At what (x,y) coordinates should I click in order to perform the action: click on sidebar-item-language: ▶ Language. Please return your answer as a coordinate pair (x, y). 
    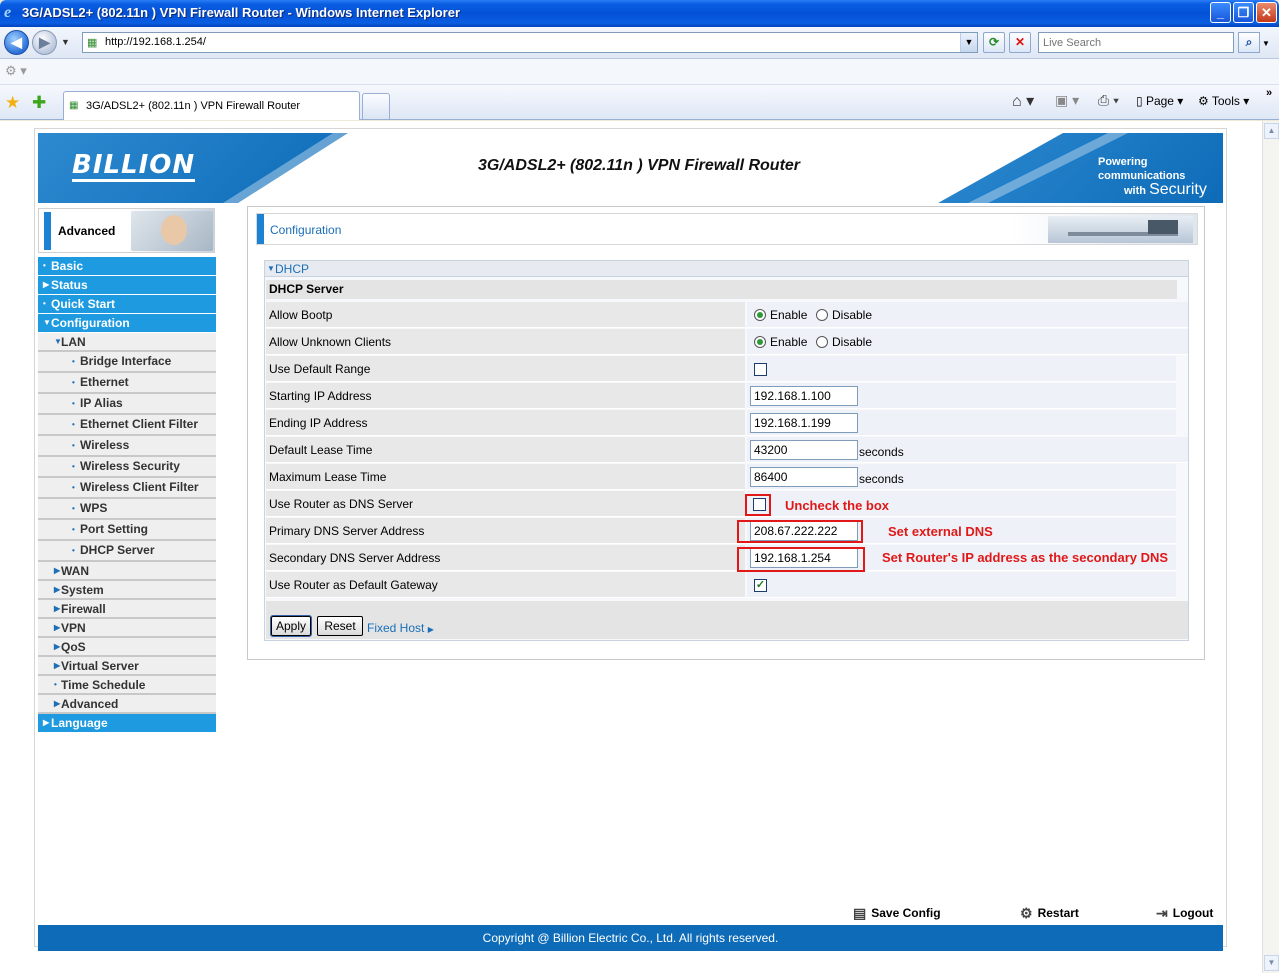
    Looking at the image, I should click on (127, 723).